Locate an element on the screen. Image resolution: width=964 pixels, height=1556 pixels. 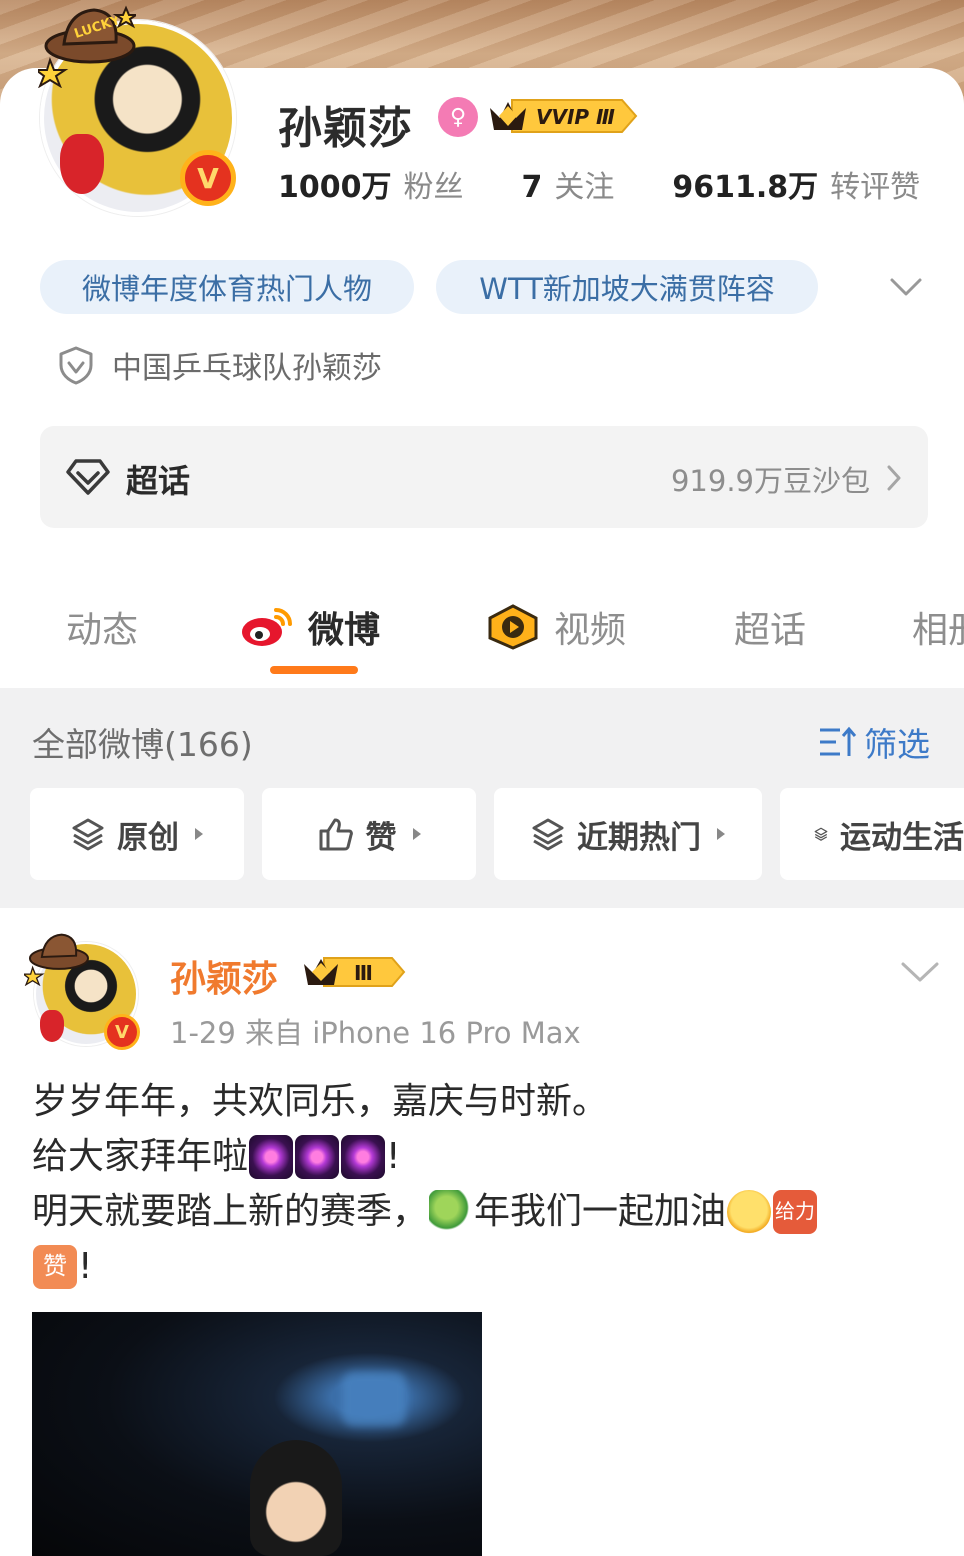
chip-original: 原创 is located at coordinates (137, 834).